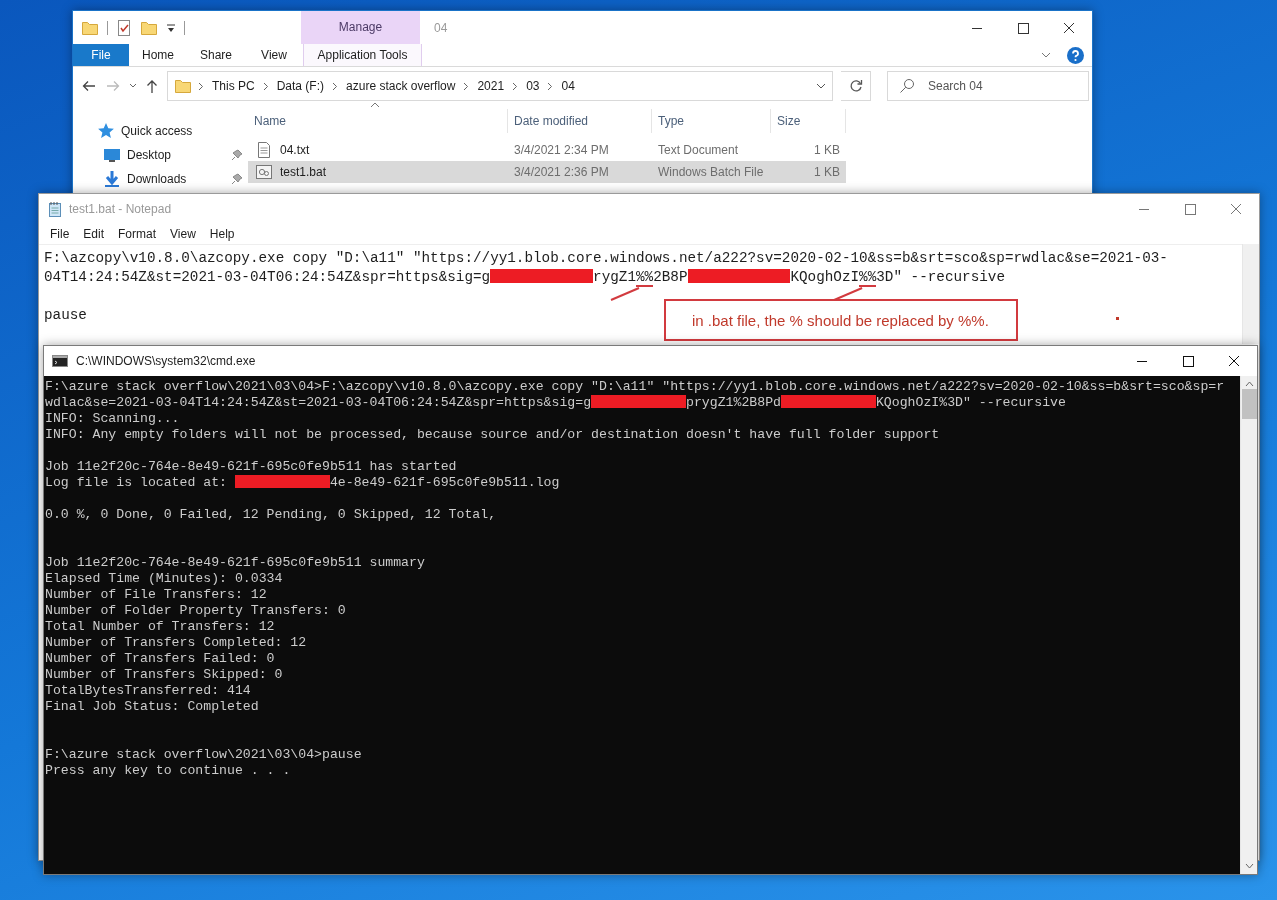  What do you see at coordinates (160, 659) in the screenshot?
I see `console-line: Number of Transfers Failed: 0` at bounding box center [160, 659].